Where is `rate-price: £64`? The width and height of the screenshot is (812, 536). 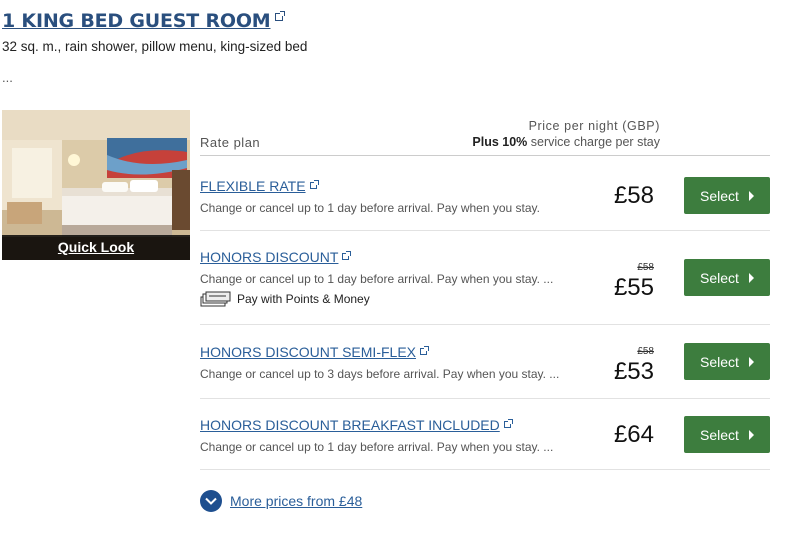
rate-price: £64 is located at coordinates (633, 434).